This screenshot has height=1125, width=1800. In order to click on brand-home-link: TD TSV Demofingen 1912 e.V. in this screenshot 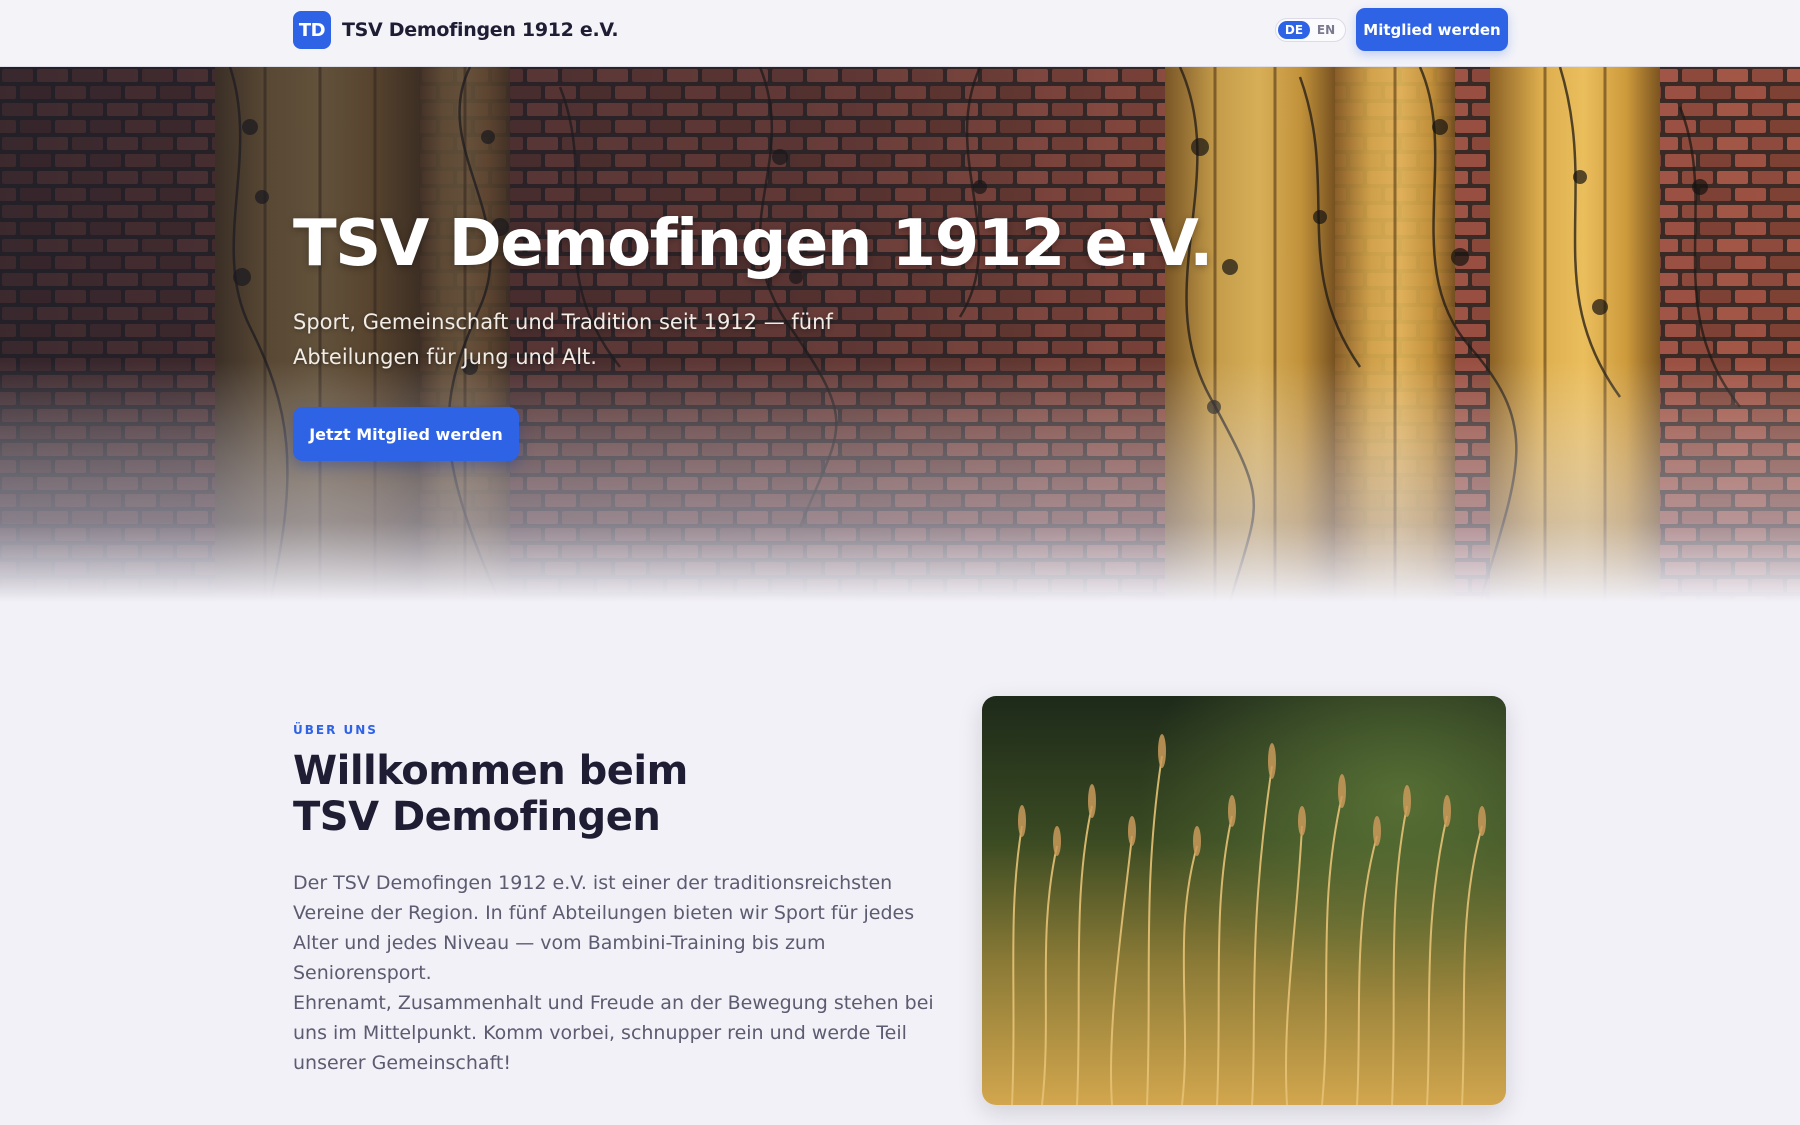, I will do `click(456, 30)`.